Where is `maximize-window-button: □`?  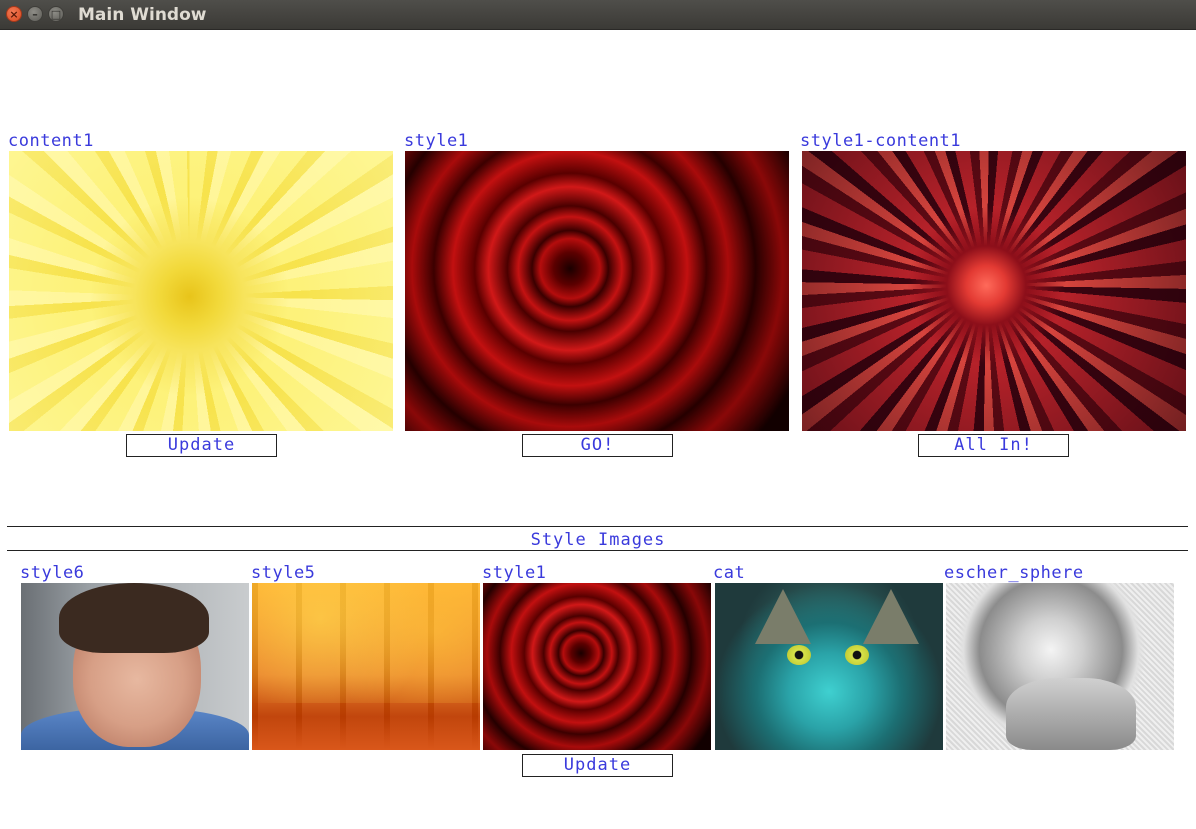 maximize-window-button: □ is located at coordinates (56, 14).